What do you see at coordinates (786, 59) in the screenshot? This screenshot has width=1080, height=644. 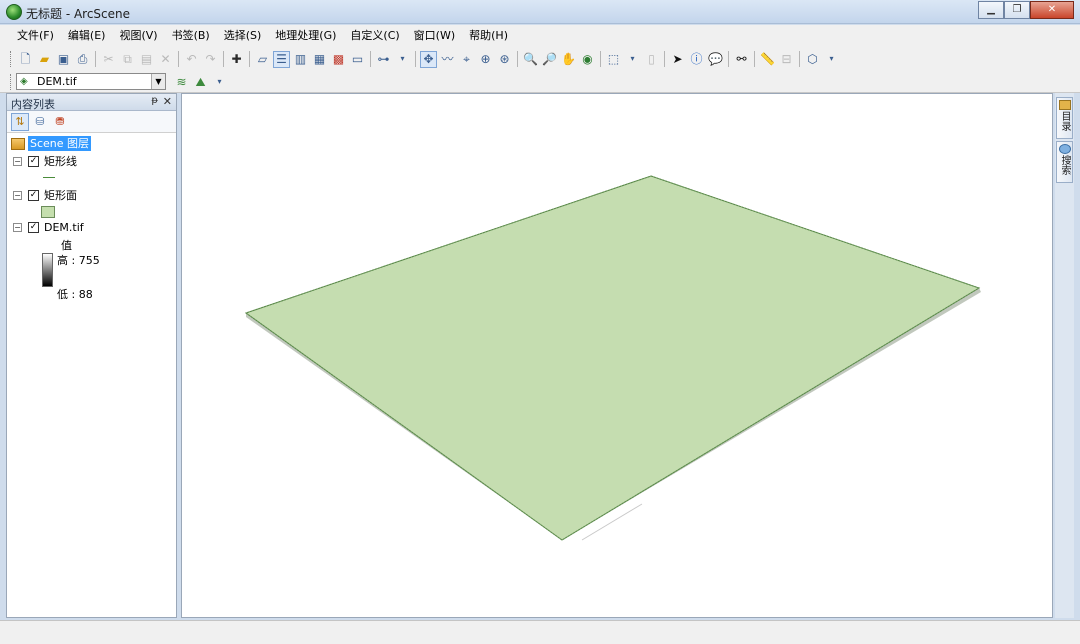 I see `animation-icon: ⊟` at bounding box center [786, 59].